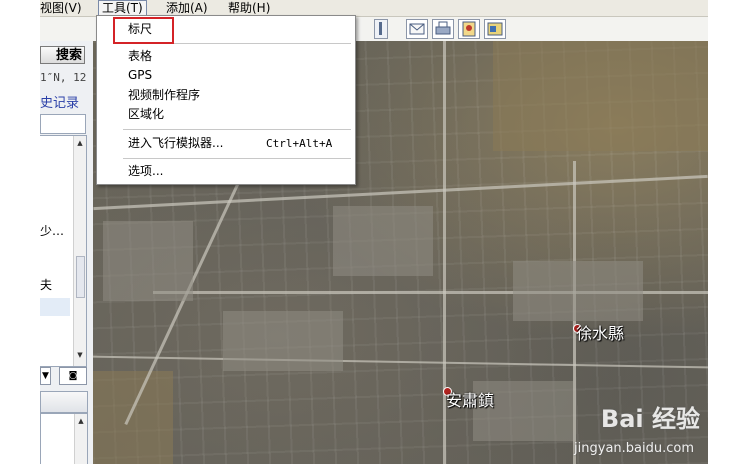 The height and width of the screenshot is (464, 747). What do you see at coordinates (226, 114) in the screenshot?
I see `menu-item-regionate: 区域化` at bounding box center [226, 114].